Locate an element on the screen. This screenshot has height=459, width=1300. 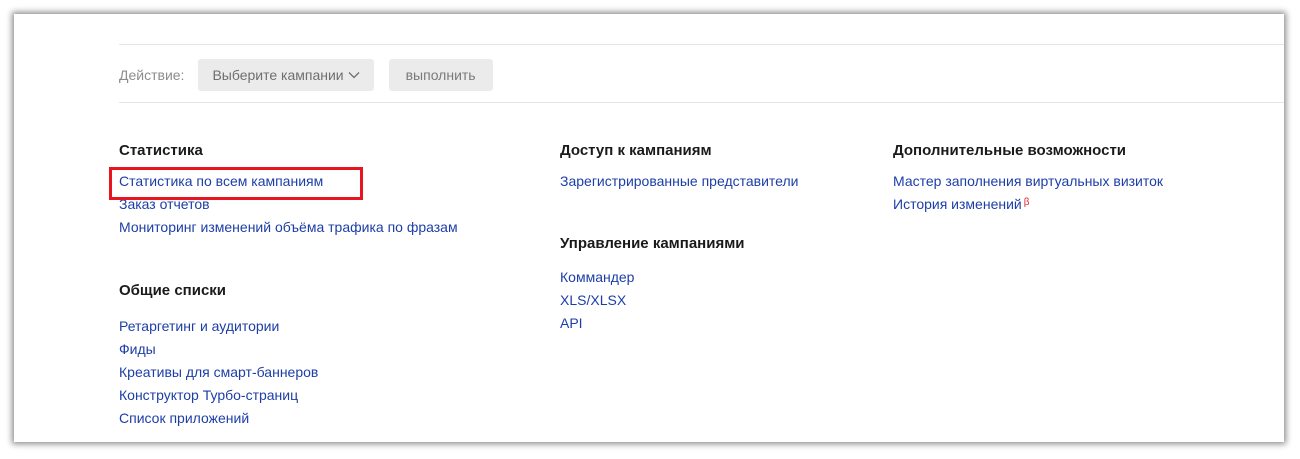
campaign-access-title: Доступ к кампаниям is located at coordinates (636, 150).